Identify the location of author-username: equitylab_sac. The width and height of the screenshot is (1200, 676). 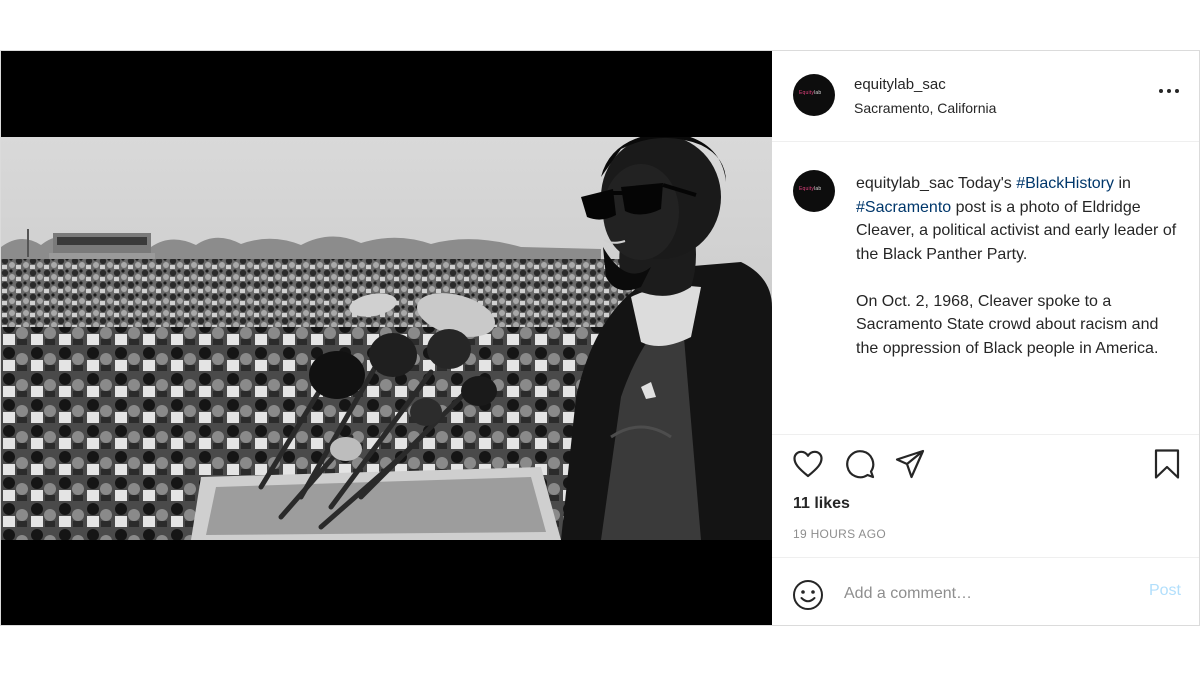
(900, 84).